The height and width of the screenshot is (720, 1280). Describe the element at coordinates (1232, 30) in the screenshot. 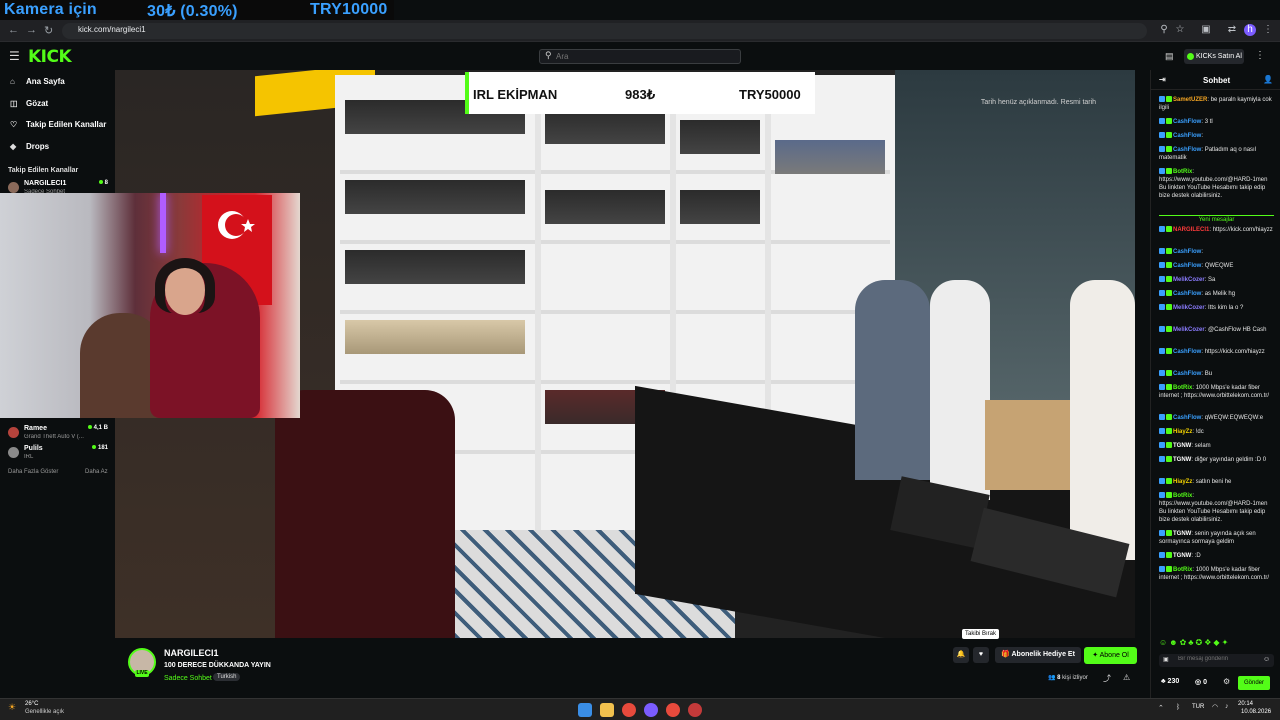

I see `cast-icon: ⇄` at that location.